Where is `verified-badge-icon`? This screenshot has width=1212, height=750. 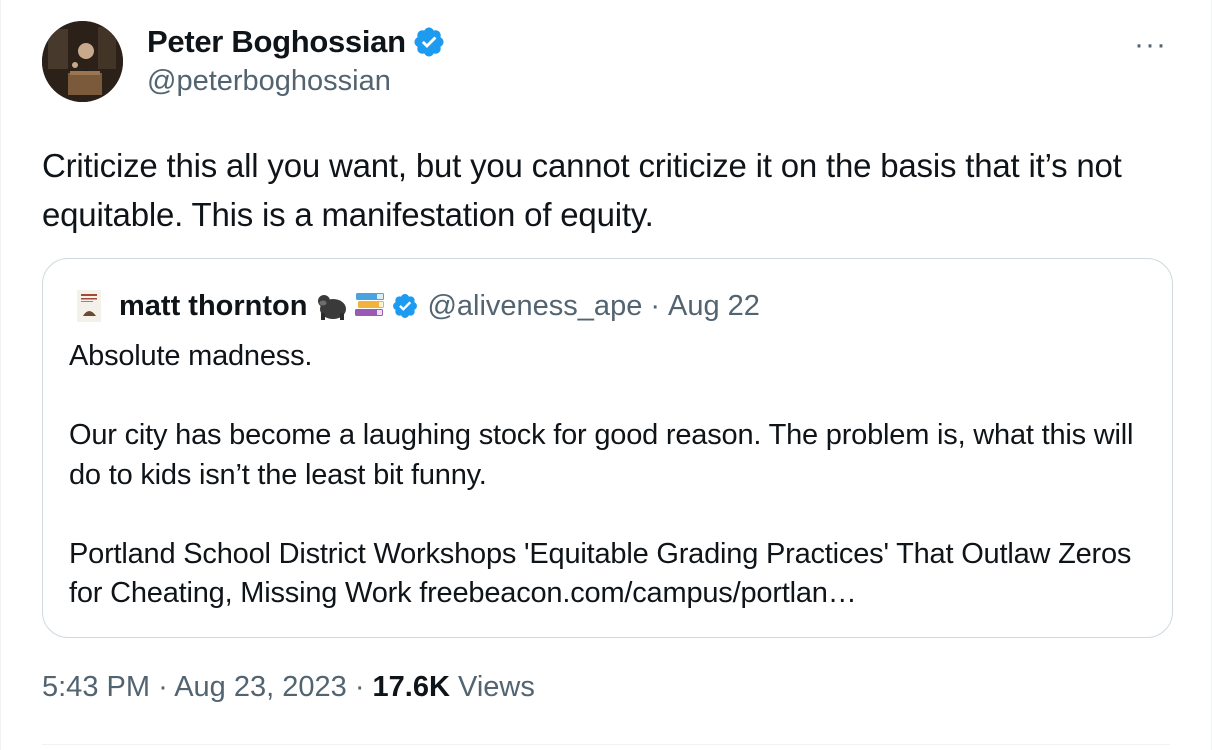 verified-badge-icon is located at coordinates (429, 42).